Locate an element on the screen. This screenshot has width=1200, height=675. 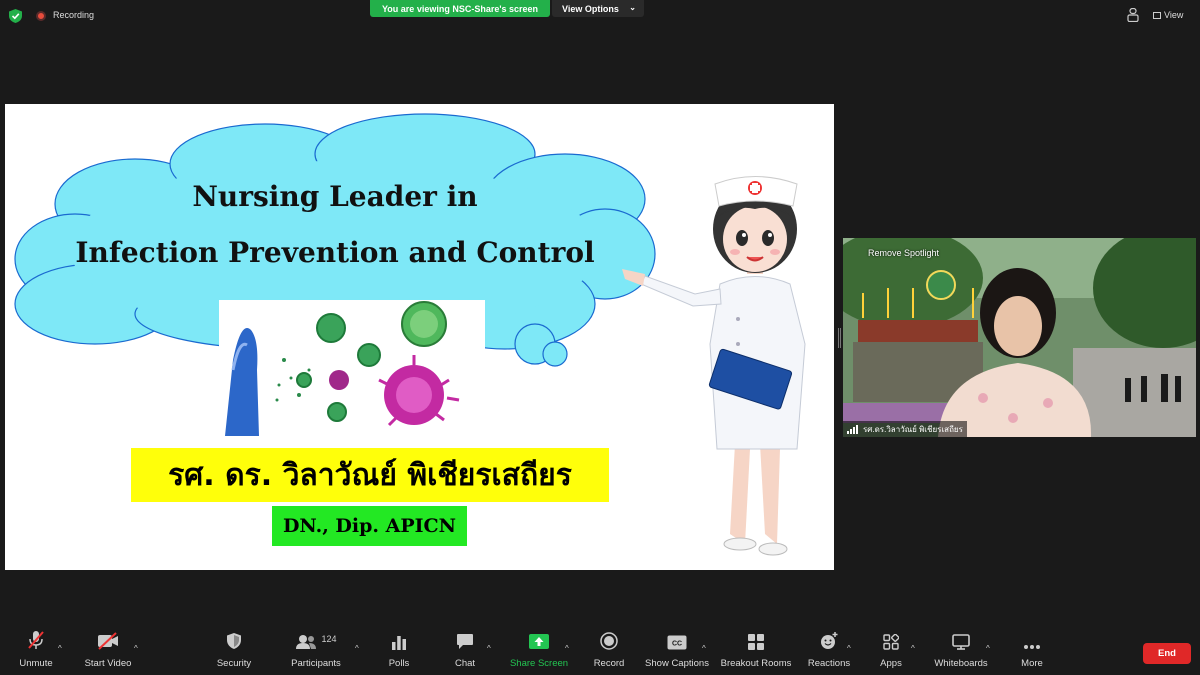
share-screen-icon is located at coordinates (539, 641).